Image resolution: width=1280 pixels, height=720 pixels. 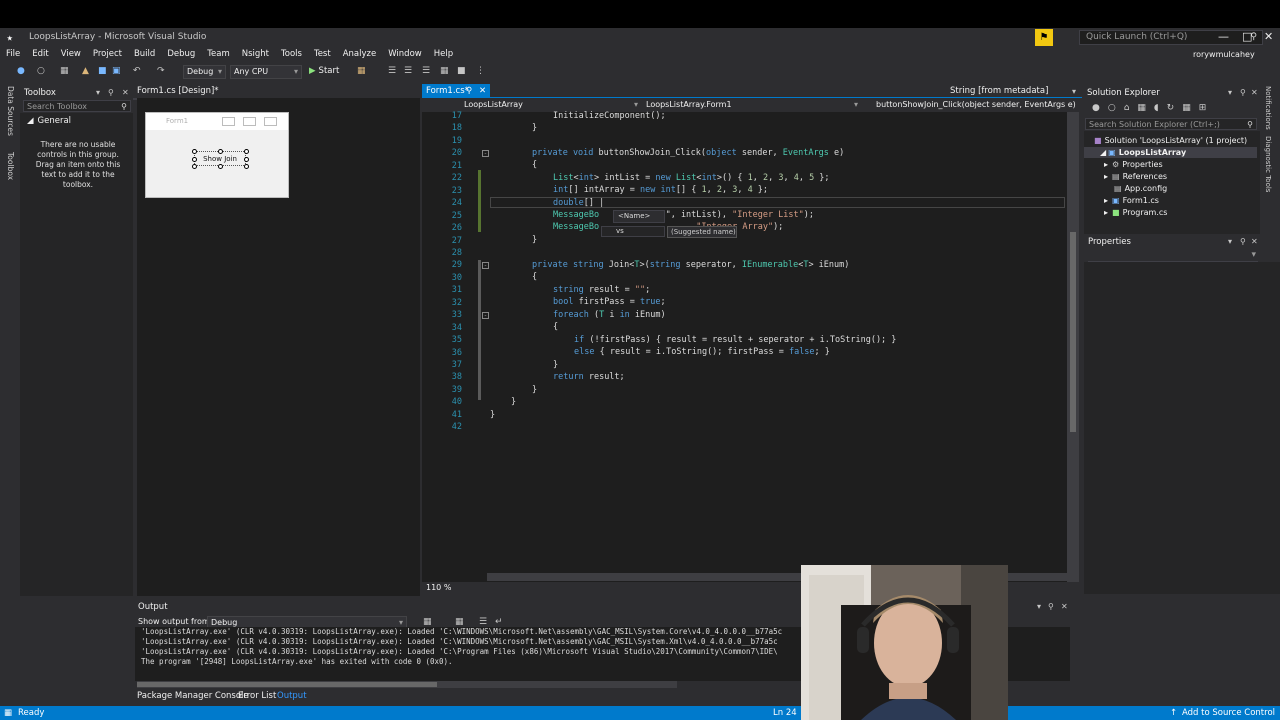 I want to click on nav-class-select: LoopsListArray.Form1, so click(x=689, y=104).